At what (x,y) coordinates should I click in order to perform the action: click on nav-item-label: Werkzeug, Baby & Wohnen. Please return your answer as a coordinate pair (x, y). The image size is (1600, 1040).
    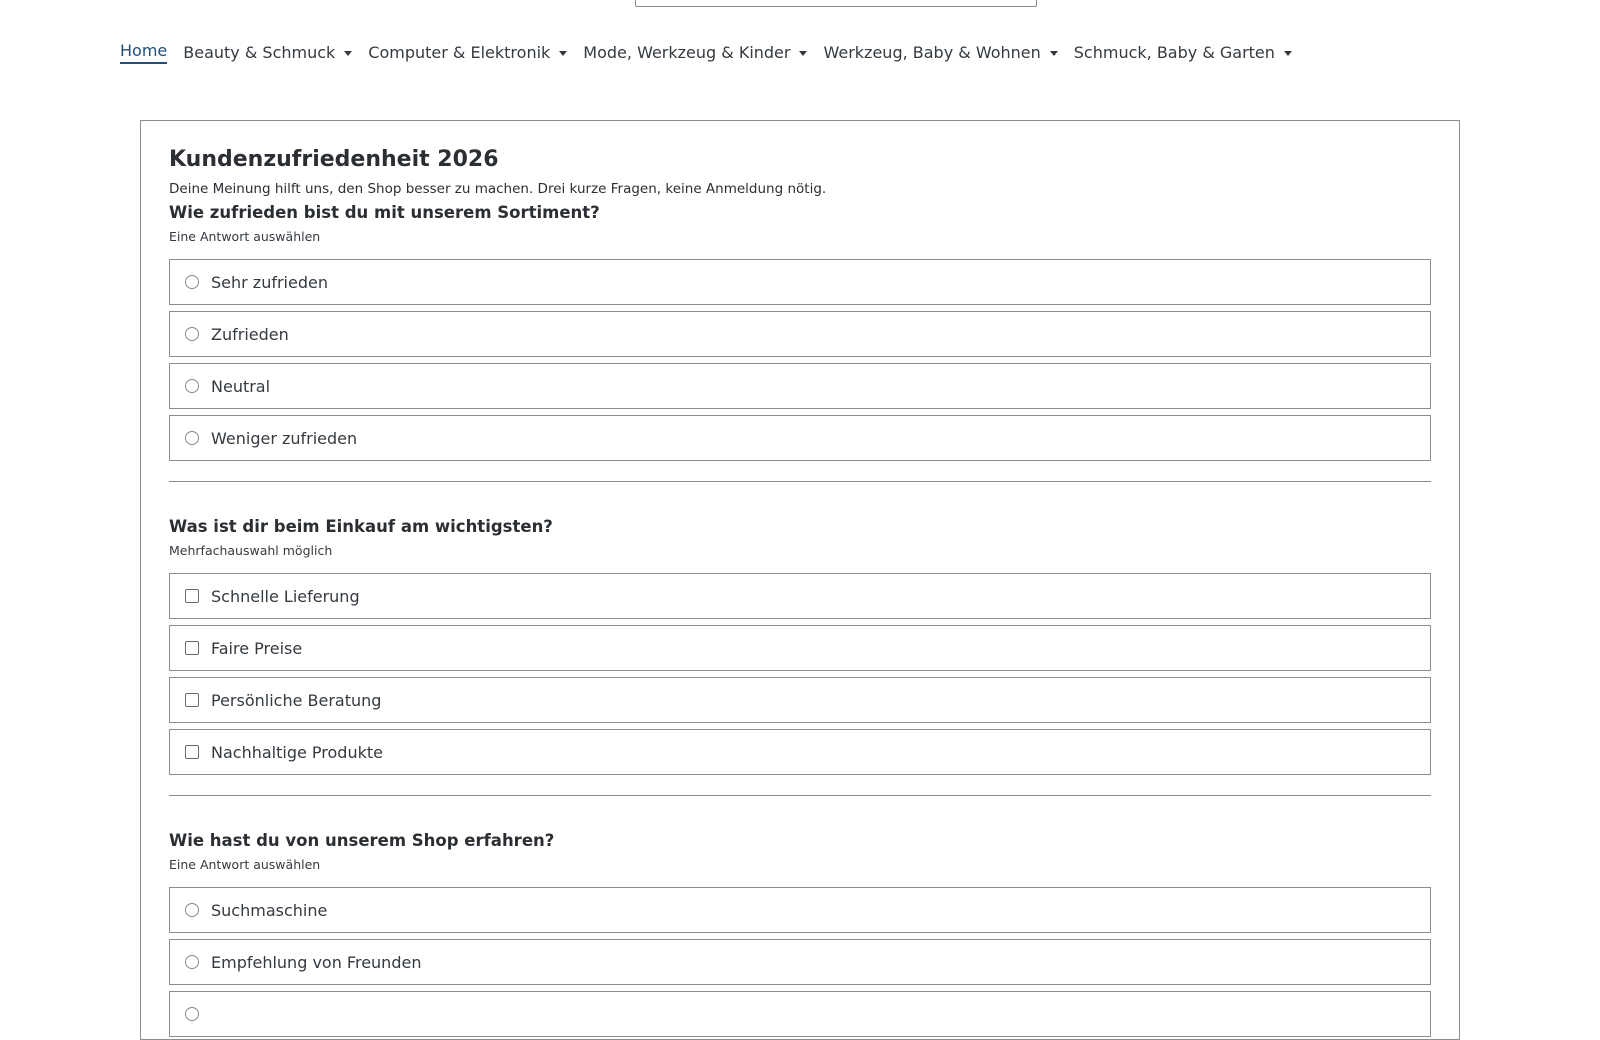
    Looking at the image, I should click on (932, 52).